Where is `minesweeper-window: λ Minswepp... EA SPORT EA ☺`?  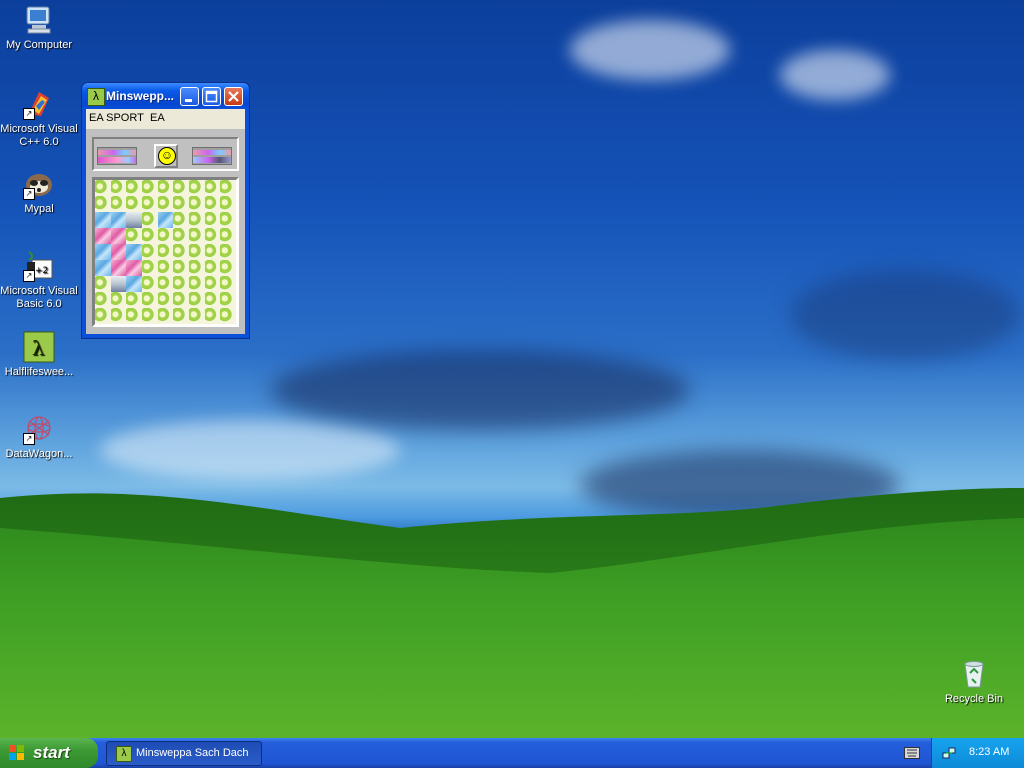
minesweeper-window: λ Minswepp... EA SPORT EA ☺ is located at coordinates (165, 210).